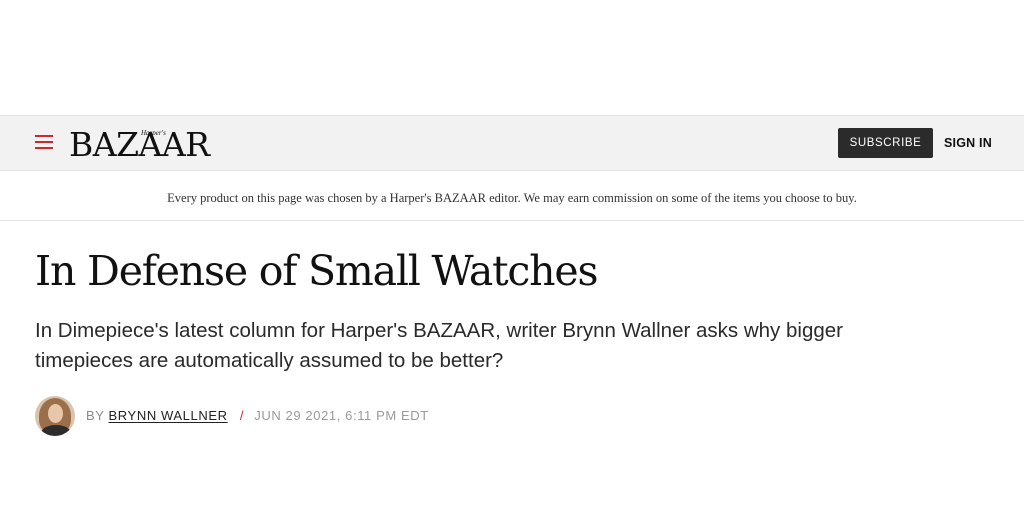 The height and width of the screenshot is (531, 1024). What do you see at coordinates (512, 143) in the screenshot?
I see `site-header: BAZAAR Harper's SUBSCRIBE SIGN IN` at bounding box center [512, 143].